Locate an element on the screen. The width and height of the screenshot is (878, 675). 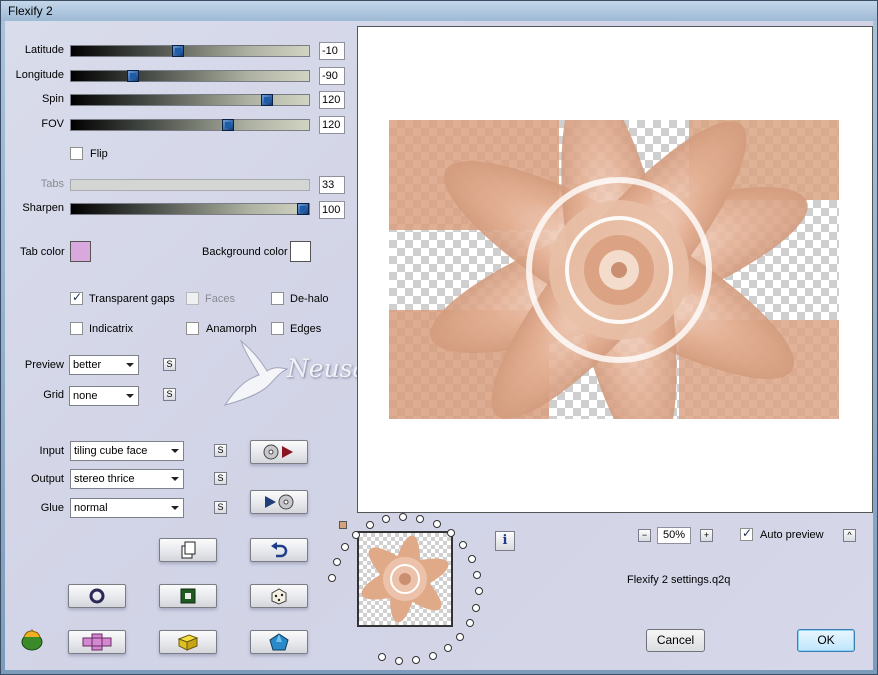
zoom-fit-button is located at coordinates (97, 596).